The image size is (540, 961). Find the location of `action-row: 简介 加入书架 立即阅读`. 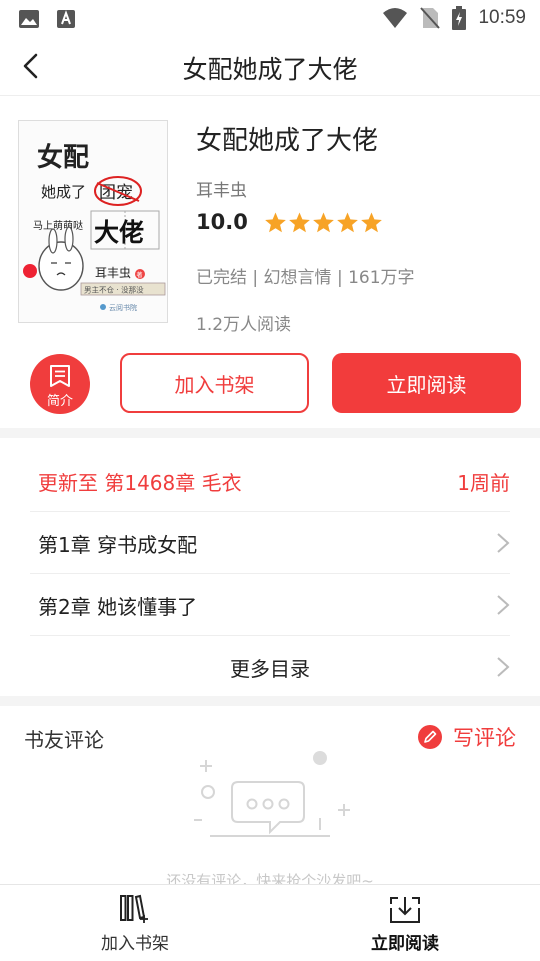

action-row: 简介 加入书架 立即阅读 is located at coordinates (270, 386).